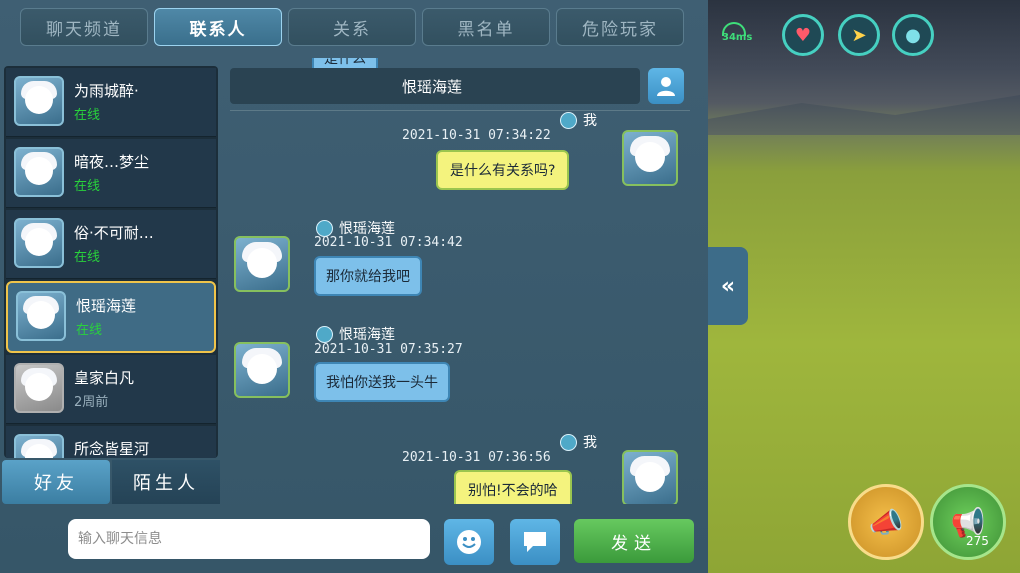 The width and height of the screenshot is (1020, 573). I want to click on horn-icon: 📣, so click(886, 522).